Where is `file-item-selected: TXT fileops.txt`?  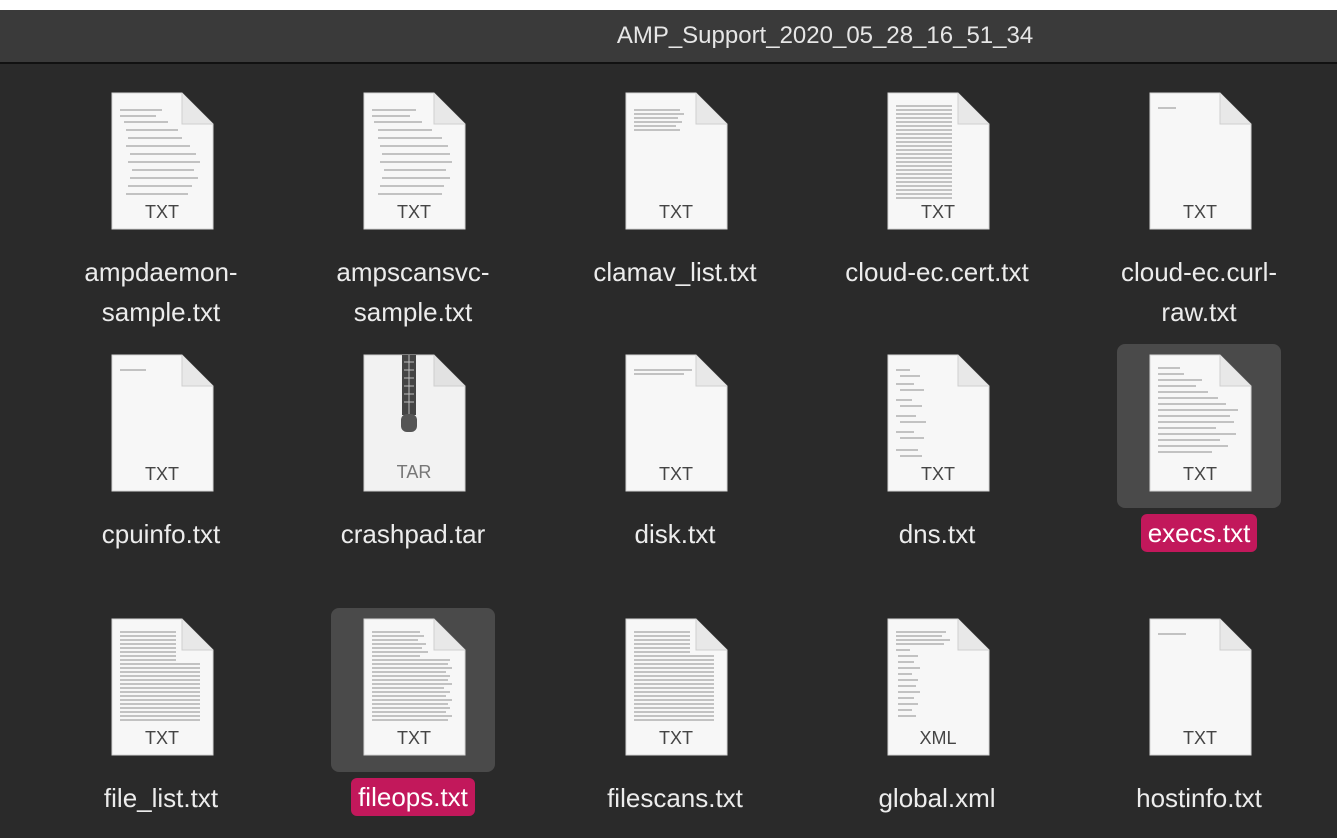
file-item-selected: TXT fileops.txt is located at coordinates (413, 714).